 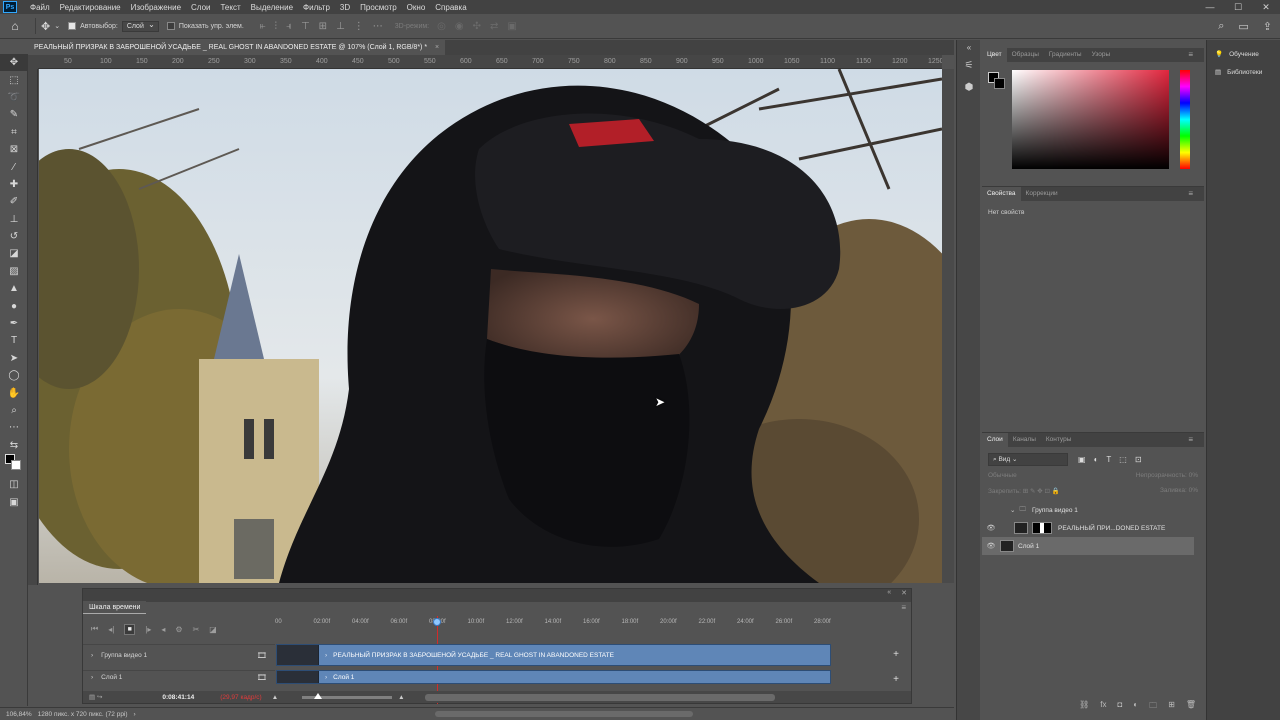 What do you see at coordinates (1042, 194) in the screenshot?
I see `tab-adjustments: Коррекции` at bounding box center [1042, 194].